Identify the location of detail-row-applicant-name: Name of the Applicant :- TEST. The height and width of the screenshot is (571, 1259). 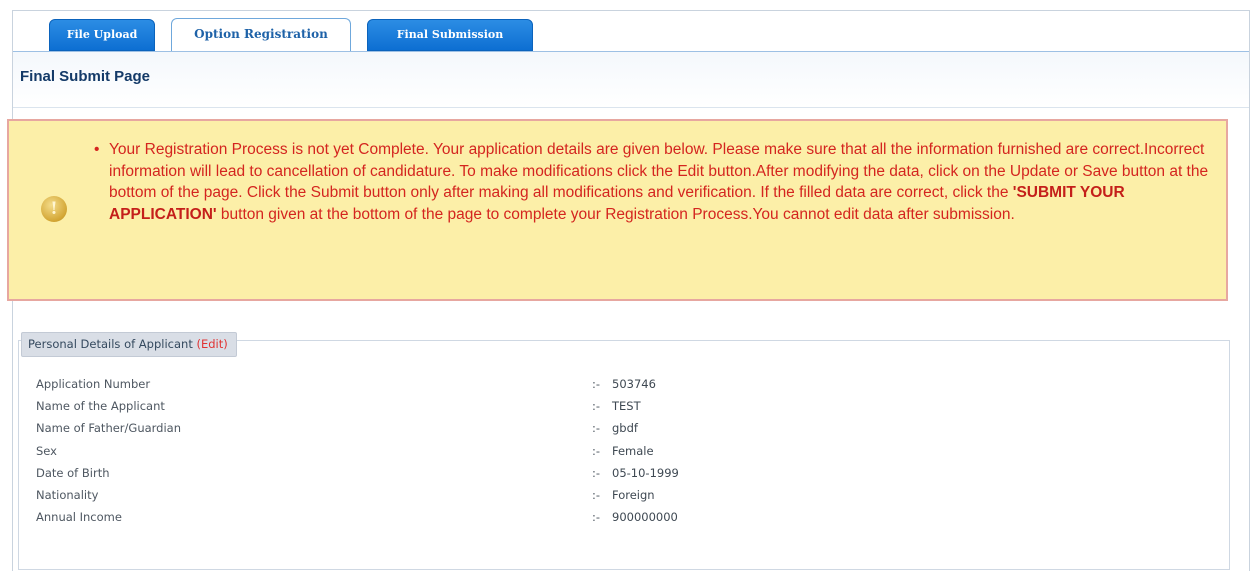
(626, 406).